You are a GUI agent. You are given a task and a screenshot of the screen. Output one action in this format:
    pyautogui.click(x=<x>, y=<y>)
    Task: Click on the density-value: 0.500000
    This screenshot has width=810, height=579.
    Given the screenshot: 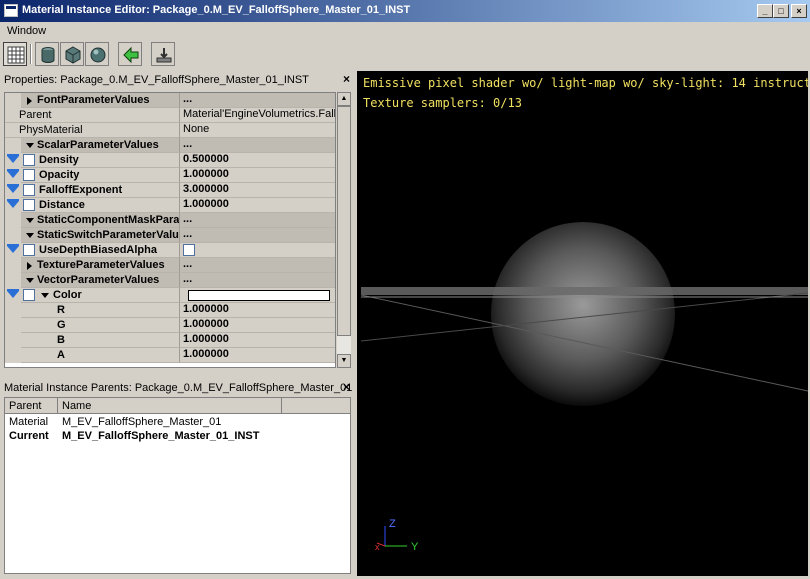 What is the action you would take?
    pyautogui.click(x=257, y=160)
    